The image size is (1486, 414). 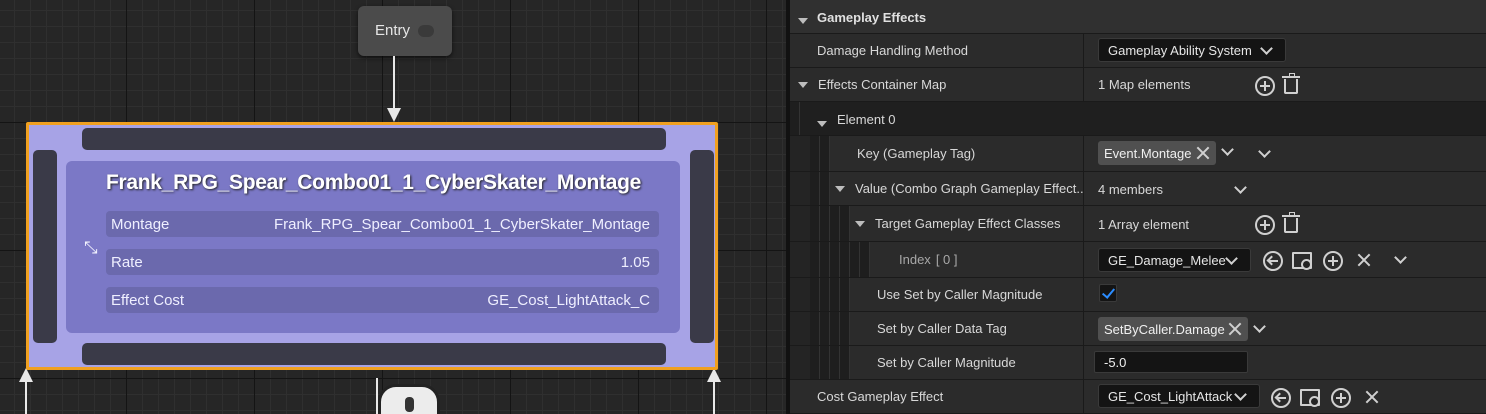 I want to click on property-label: Effects Container Map, so click(x=882, y=84).